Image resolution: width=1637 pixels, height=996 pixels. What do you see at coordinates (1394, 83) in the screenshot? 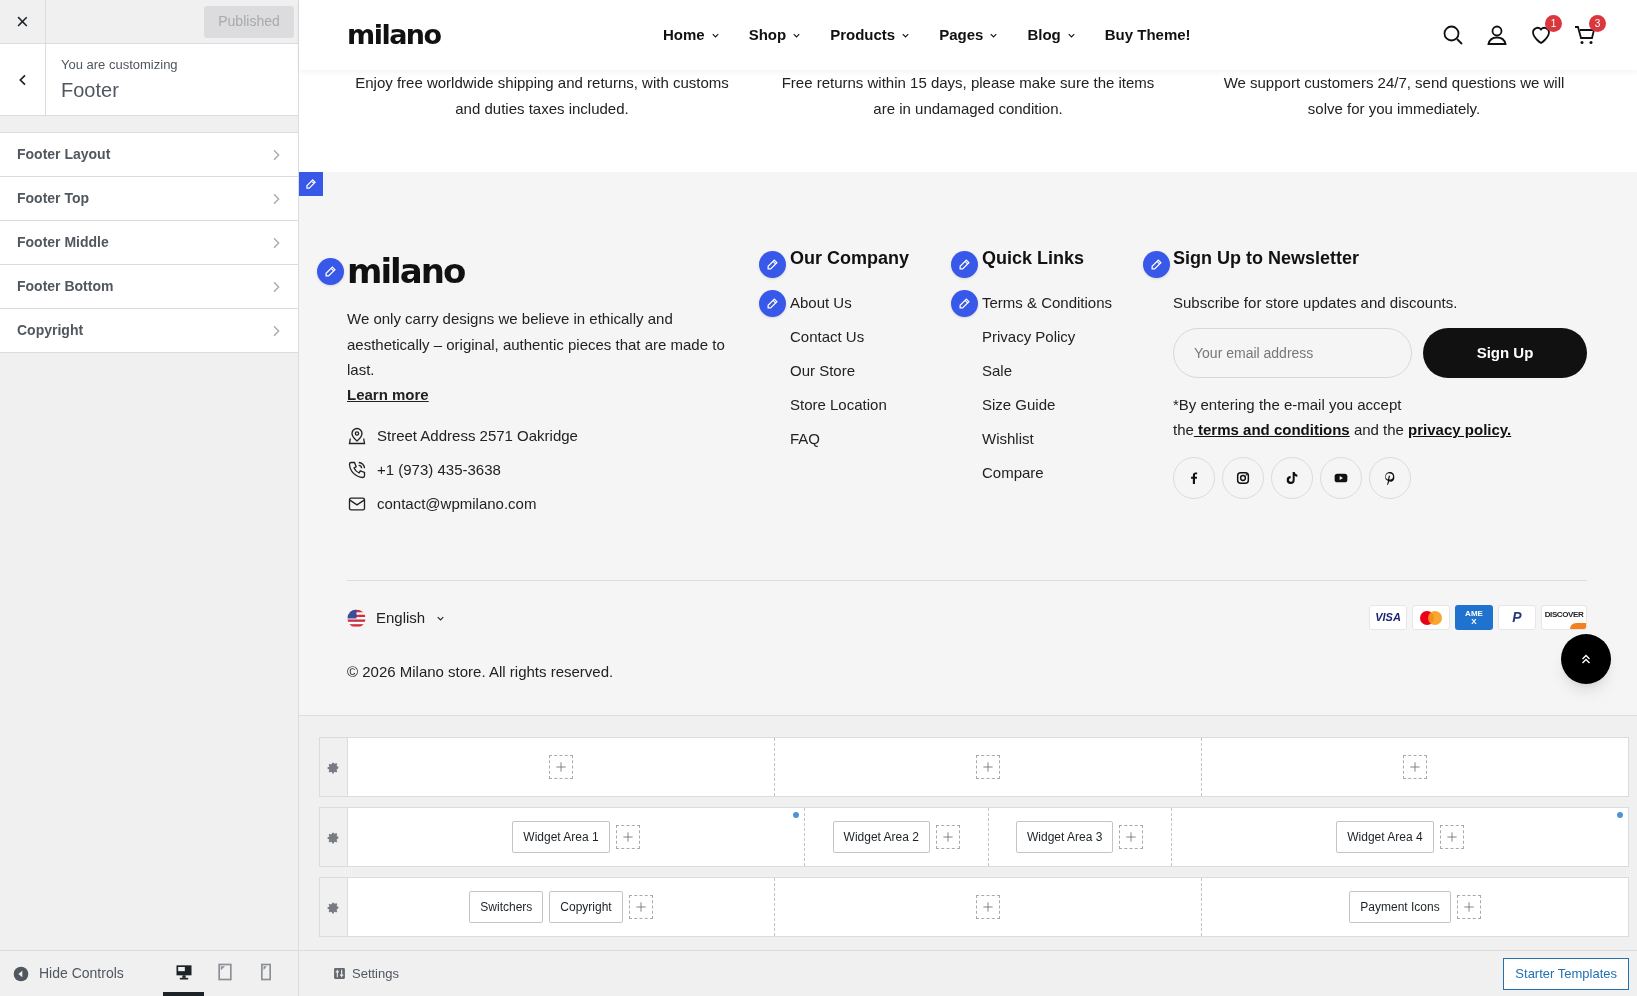
I see `feature-text: We support customers 24/7, send questions we will` at bounding box center [1394, 83].